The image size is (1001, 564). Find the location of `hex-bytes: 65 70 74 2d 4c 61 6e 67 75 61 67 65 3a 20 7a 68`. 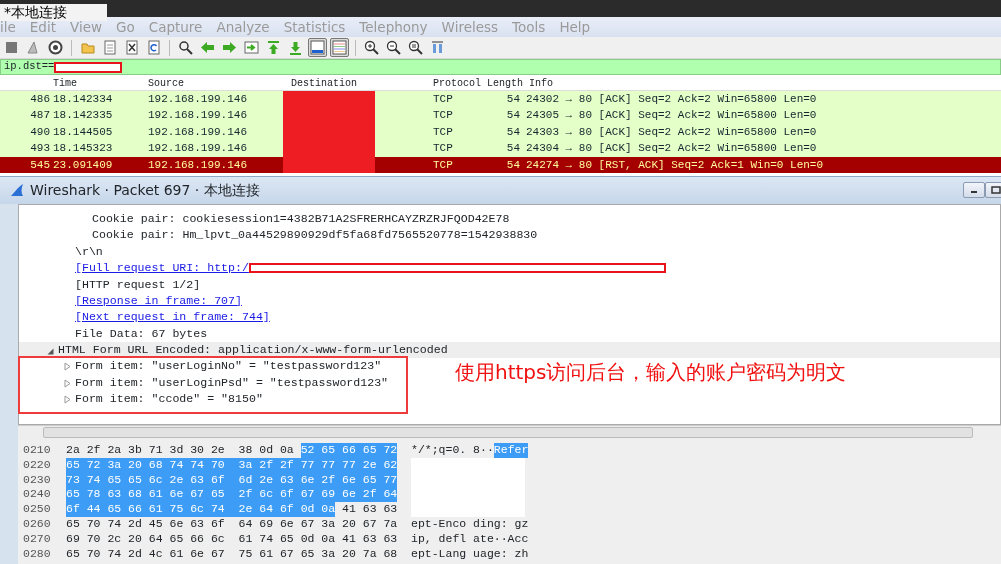

hex-bytes: 65 70 74 2d 4c 61 6e 67 75 61 67 65 3a 20 7a 68 is located at coordinates (232, 554).